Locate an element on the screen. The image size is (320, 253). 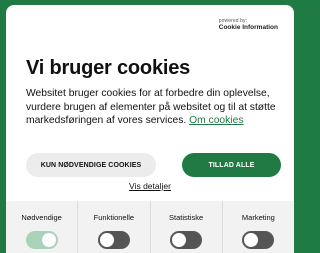
necessary-toggle is located at coordinates (41, 240).